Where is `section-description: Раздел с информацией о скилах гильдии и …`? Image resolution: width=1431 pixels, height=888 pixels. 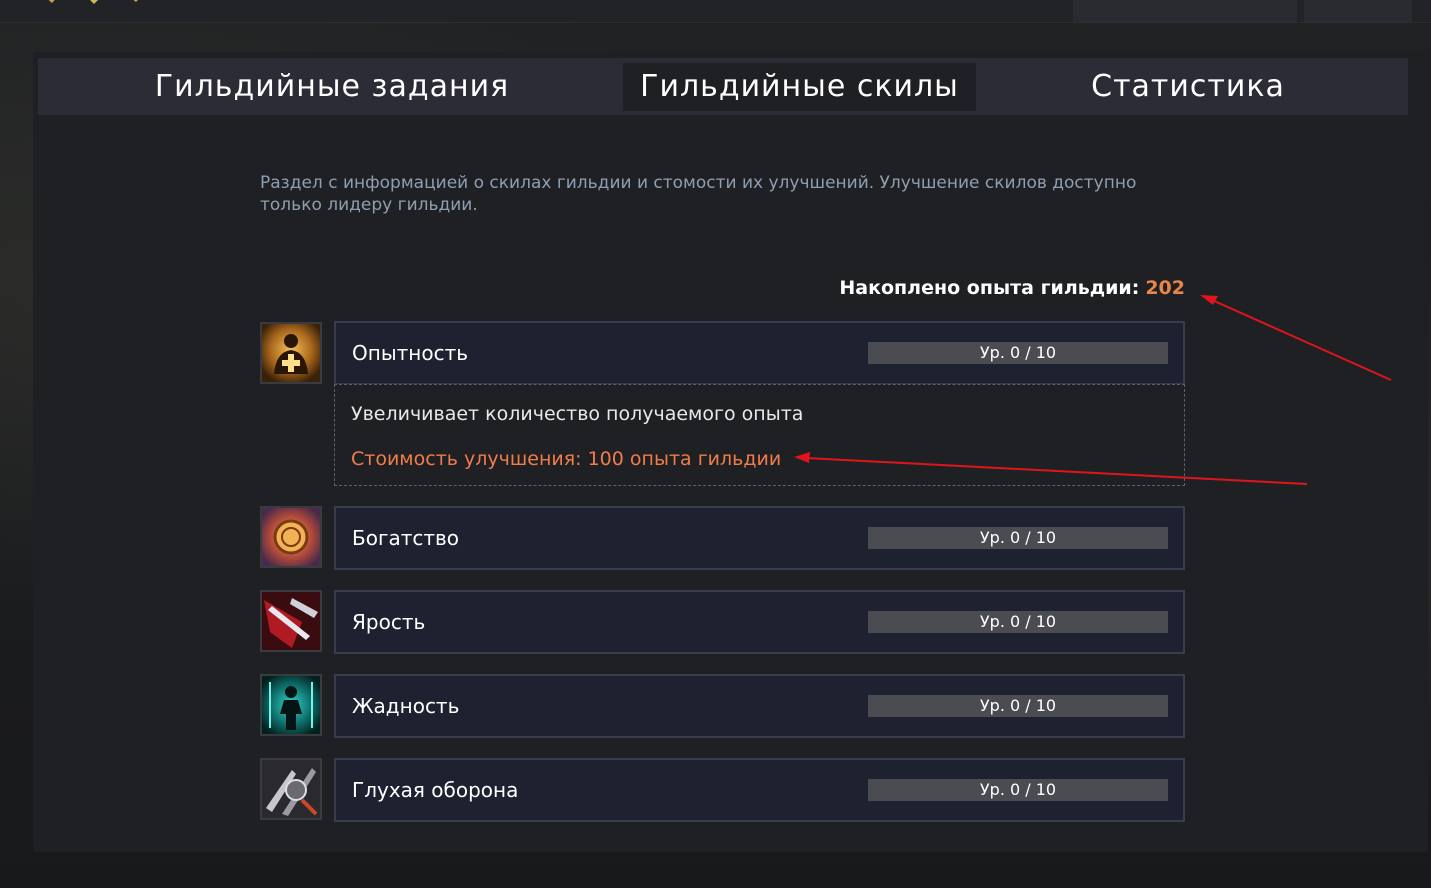 section-description: Раздел с информацией о скилах гильдии и … is located at coordinates (698, 194).